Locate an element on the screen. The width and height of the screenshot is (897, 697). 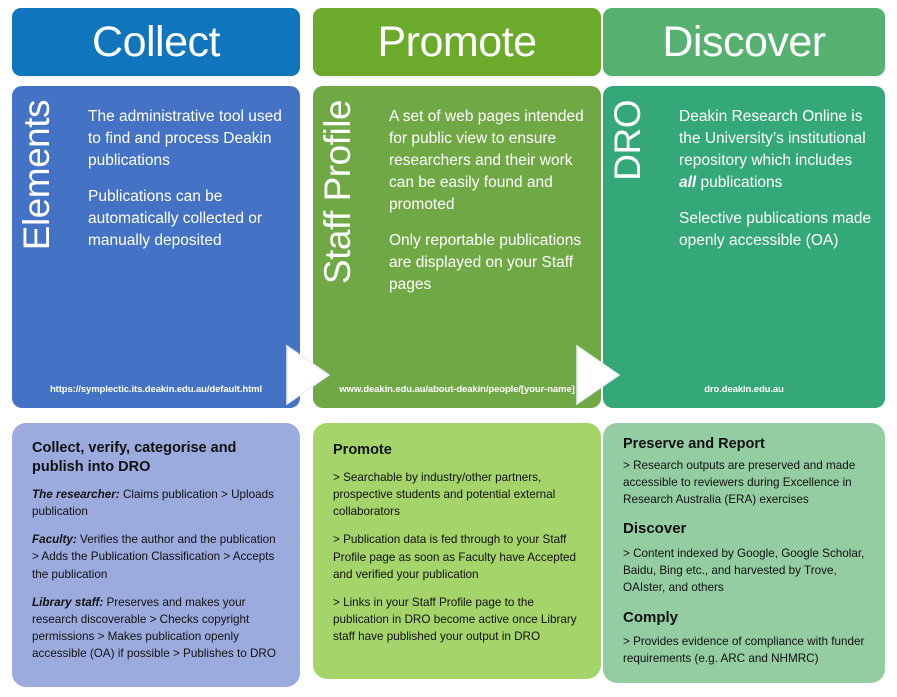
header-banner-promote-label: Promote is located at coordinates (457, 41).